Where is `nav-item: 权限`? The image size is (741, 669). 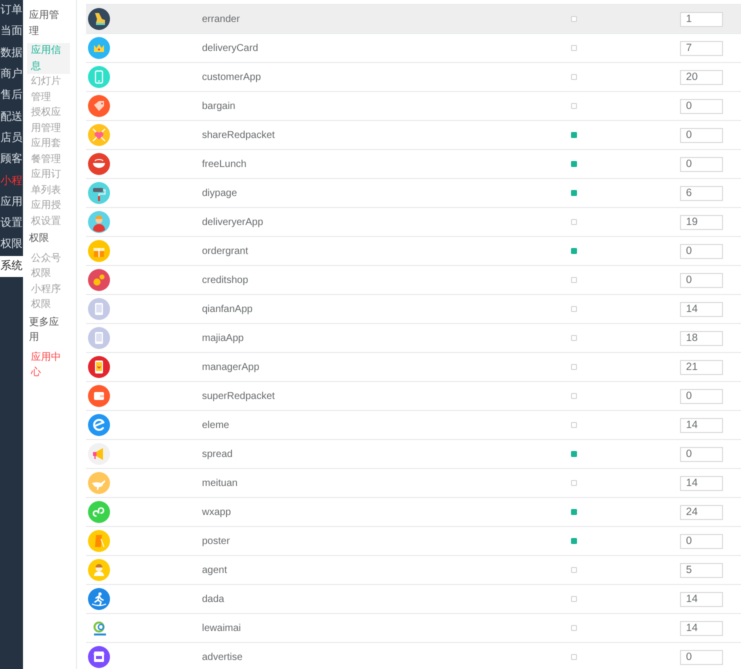
nav-item: 权限 is located at coordinates (11, 245).